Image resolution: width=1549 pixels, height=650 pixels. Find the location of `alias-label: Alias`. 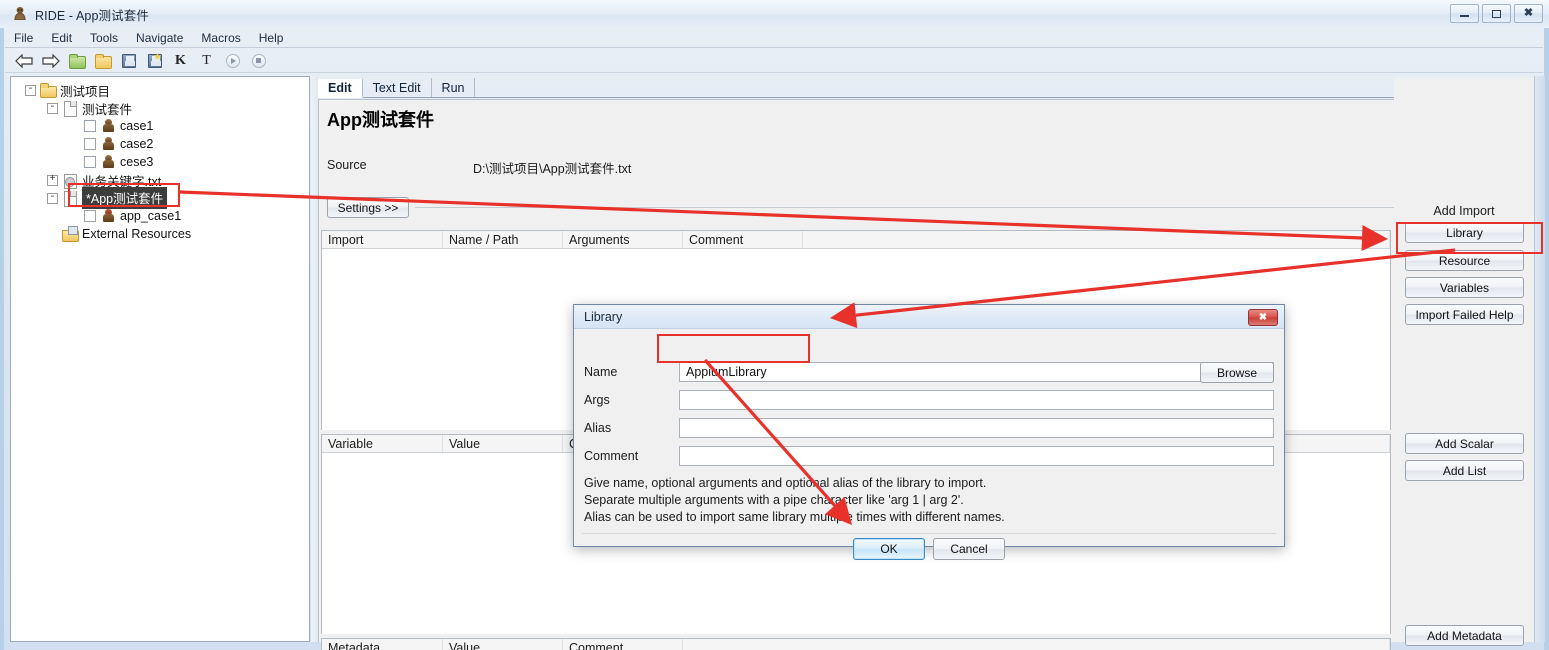

alias-label: Alias is located at coordinates (598, 428).